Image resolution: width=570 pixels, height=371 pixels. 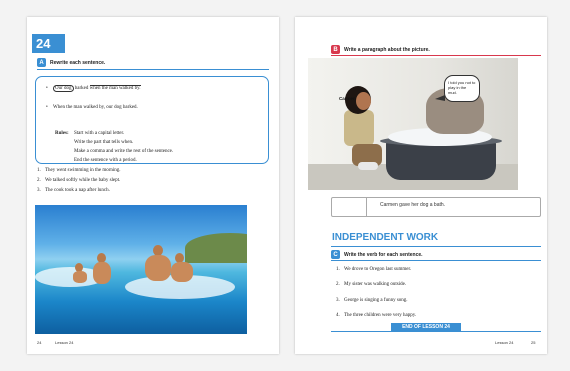 I want to click on end-of-lesson-banner: END OF LESSON 24, so click(x=426, y=327).